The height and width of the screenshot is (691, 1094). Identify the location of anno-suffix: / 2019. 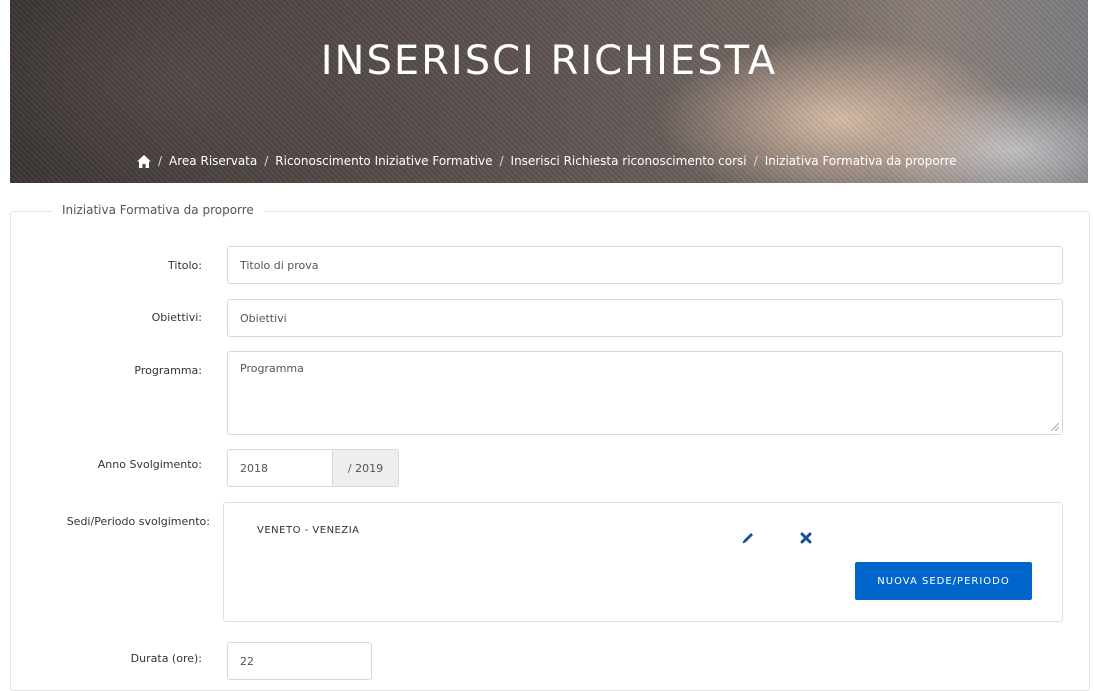
(366, 468).